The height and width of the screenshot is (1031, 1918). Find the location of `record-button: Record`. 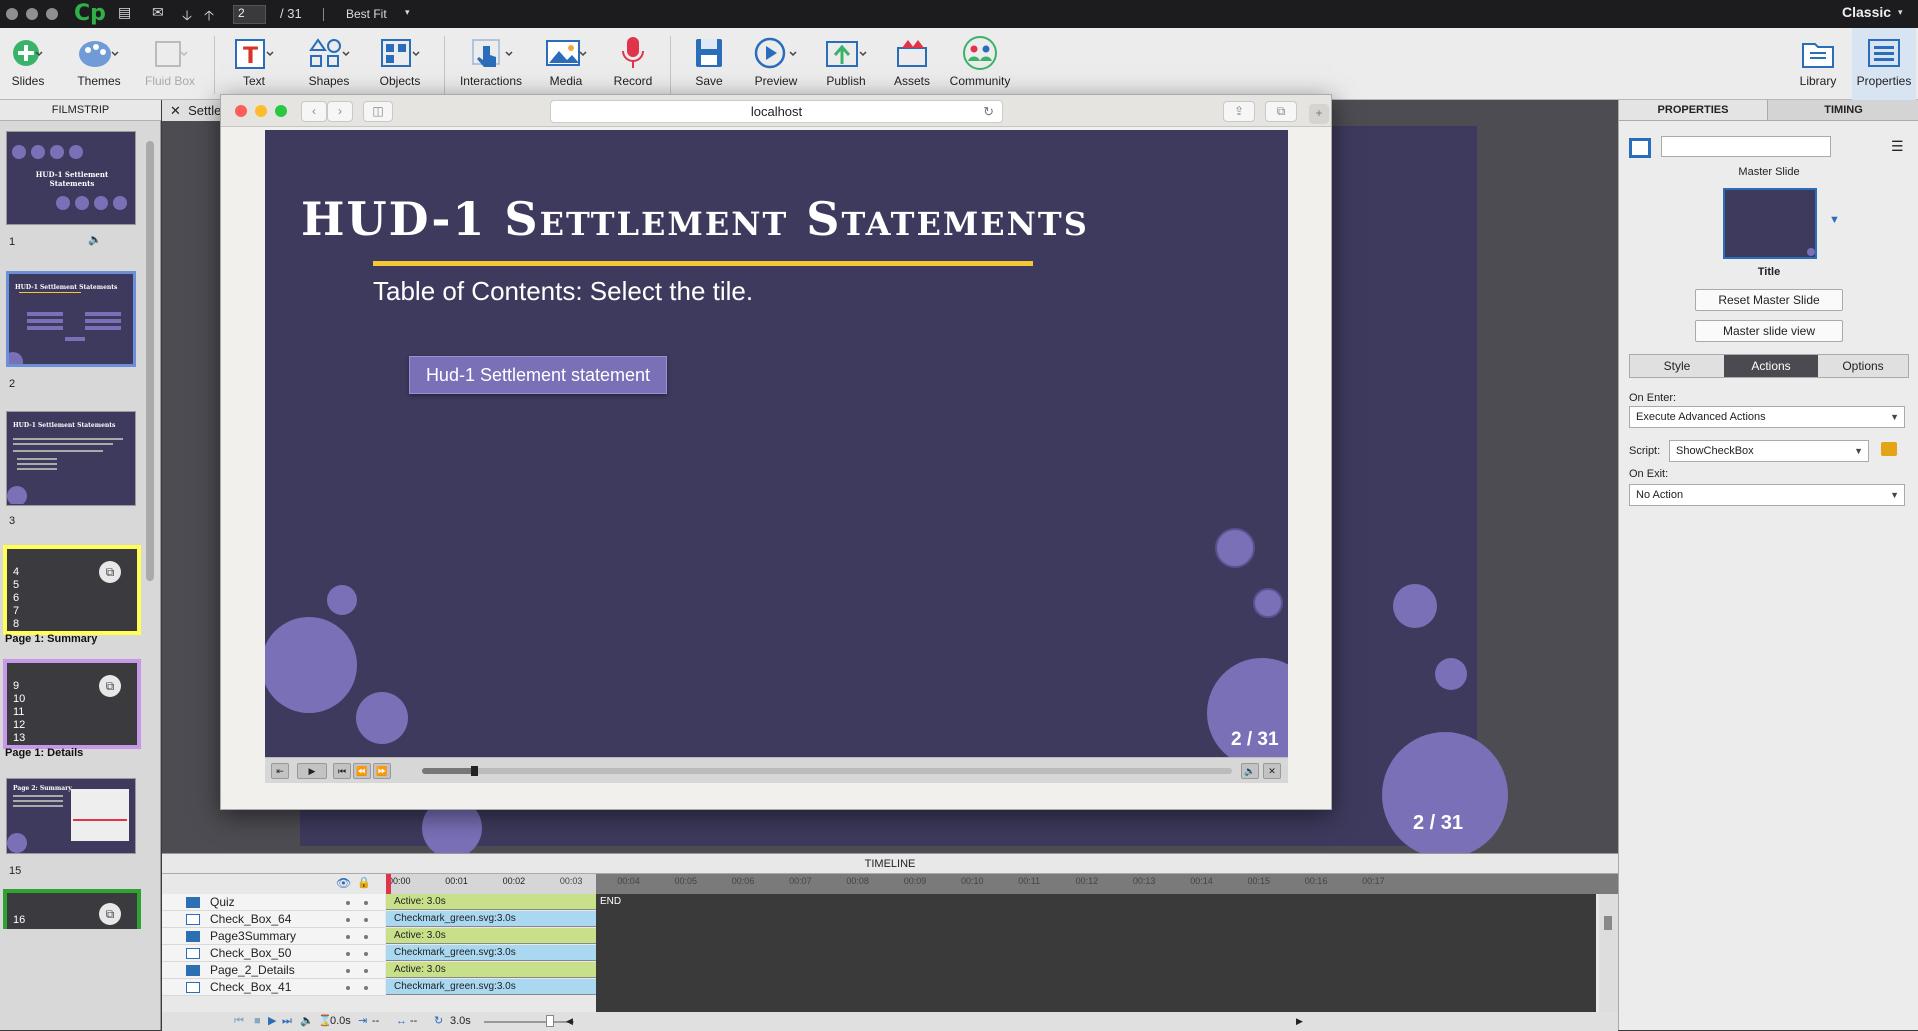

record-button: Record is located at coordinates (633, 60).